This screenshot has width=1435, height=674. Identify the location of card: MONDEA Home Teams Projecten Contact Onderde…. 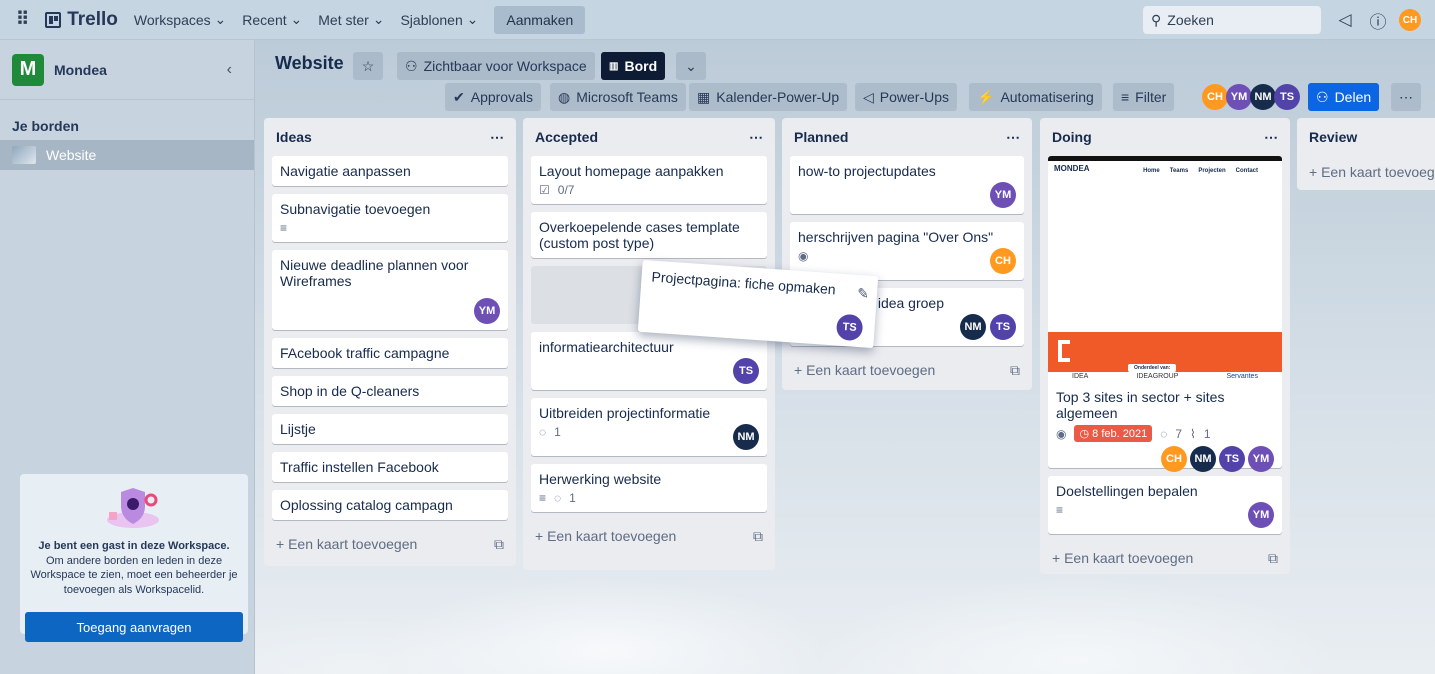
(1165, 314).